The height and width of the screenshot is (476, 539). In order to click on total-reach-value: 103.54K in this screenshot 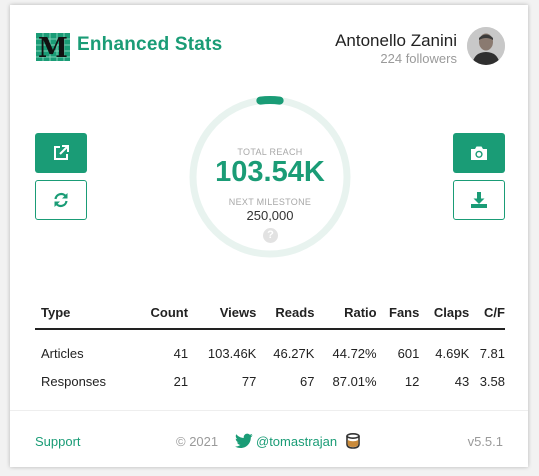, I will do `click(270, 172)`.